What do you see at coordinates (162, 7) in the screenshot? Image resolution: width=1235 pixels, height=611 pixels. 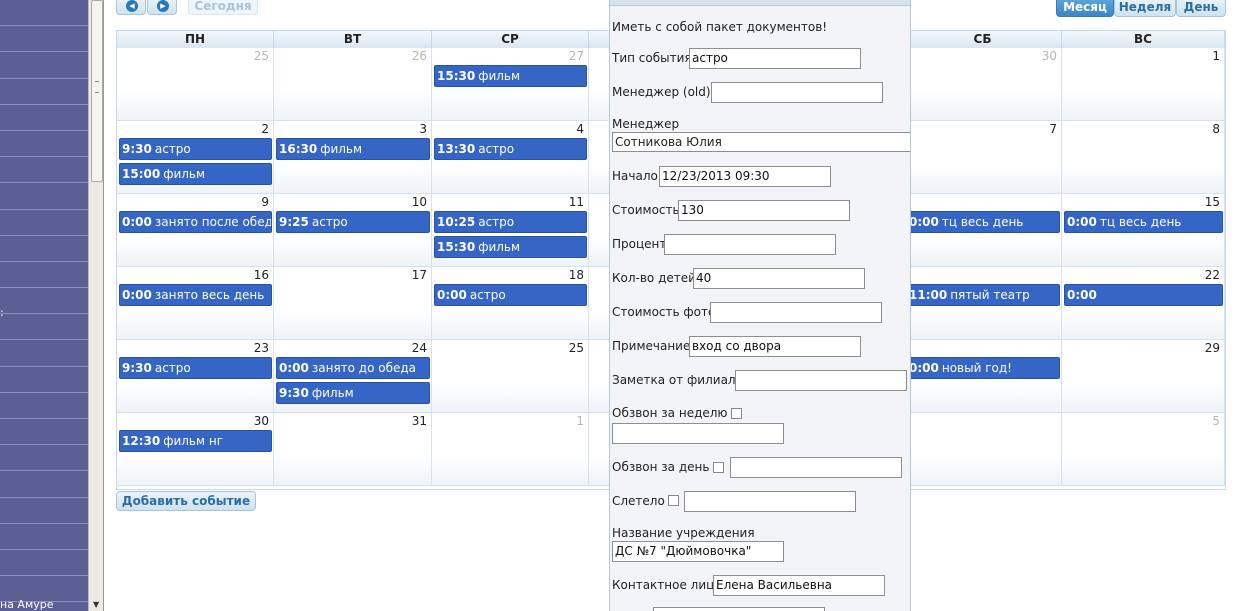 I see `next-month-button: ▶` at bounding box center [162, 7].